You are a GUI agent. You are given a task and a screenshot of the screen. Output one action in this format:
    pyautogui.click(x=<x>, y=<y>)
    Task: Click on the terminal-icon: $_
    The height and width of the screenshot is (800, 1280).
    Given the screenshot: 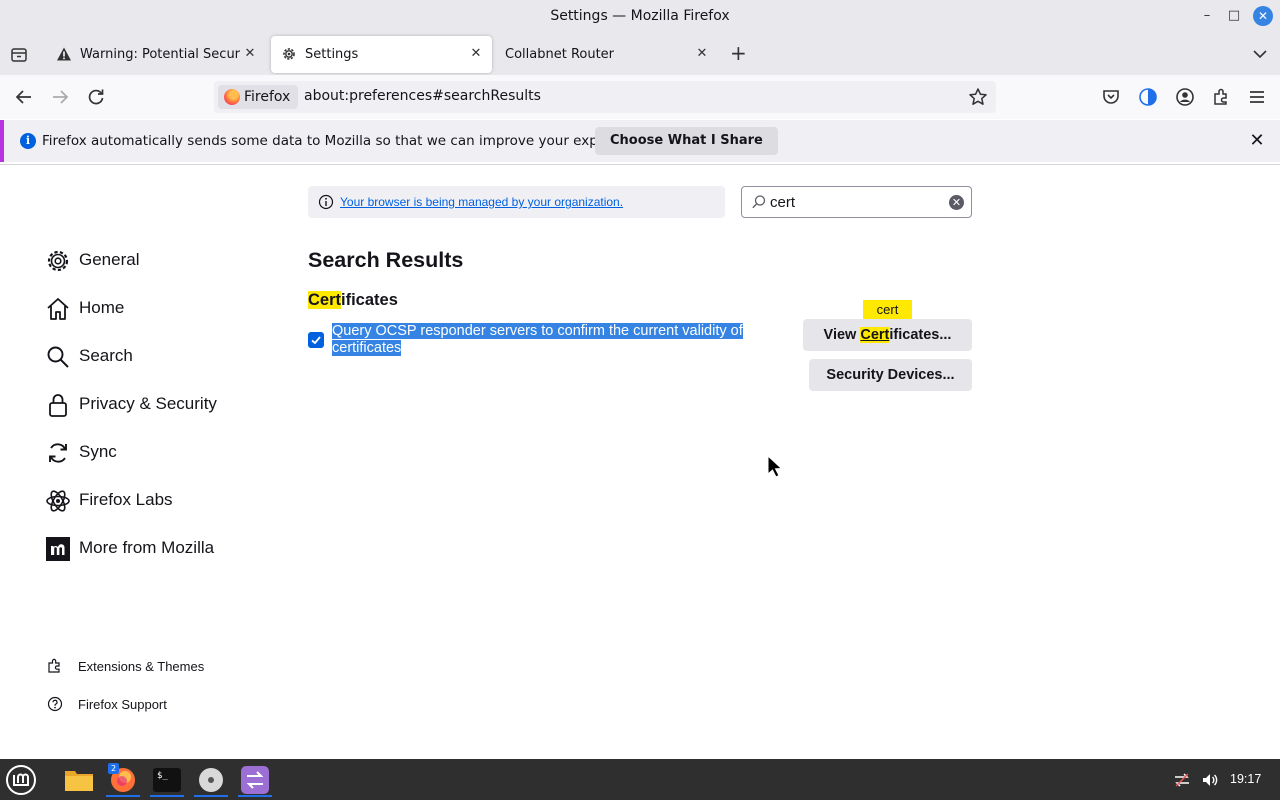 What is the action you would take?
    pyautogui.click(x=167, y=780)
    